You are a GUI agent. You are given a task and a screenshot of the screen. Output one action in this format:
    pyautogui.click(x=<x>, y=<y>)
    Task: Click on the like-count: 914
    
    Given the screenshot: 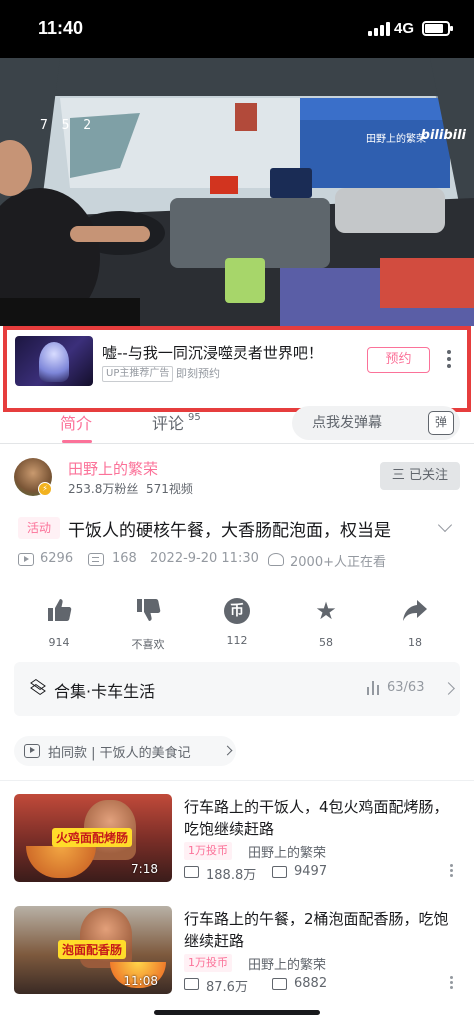 What is the action you would take?
    pyautogui.click(x=59, y=642)
    